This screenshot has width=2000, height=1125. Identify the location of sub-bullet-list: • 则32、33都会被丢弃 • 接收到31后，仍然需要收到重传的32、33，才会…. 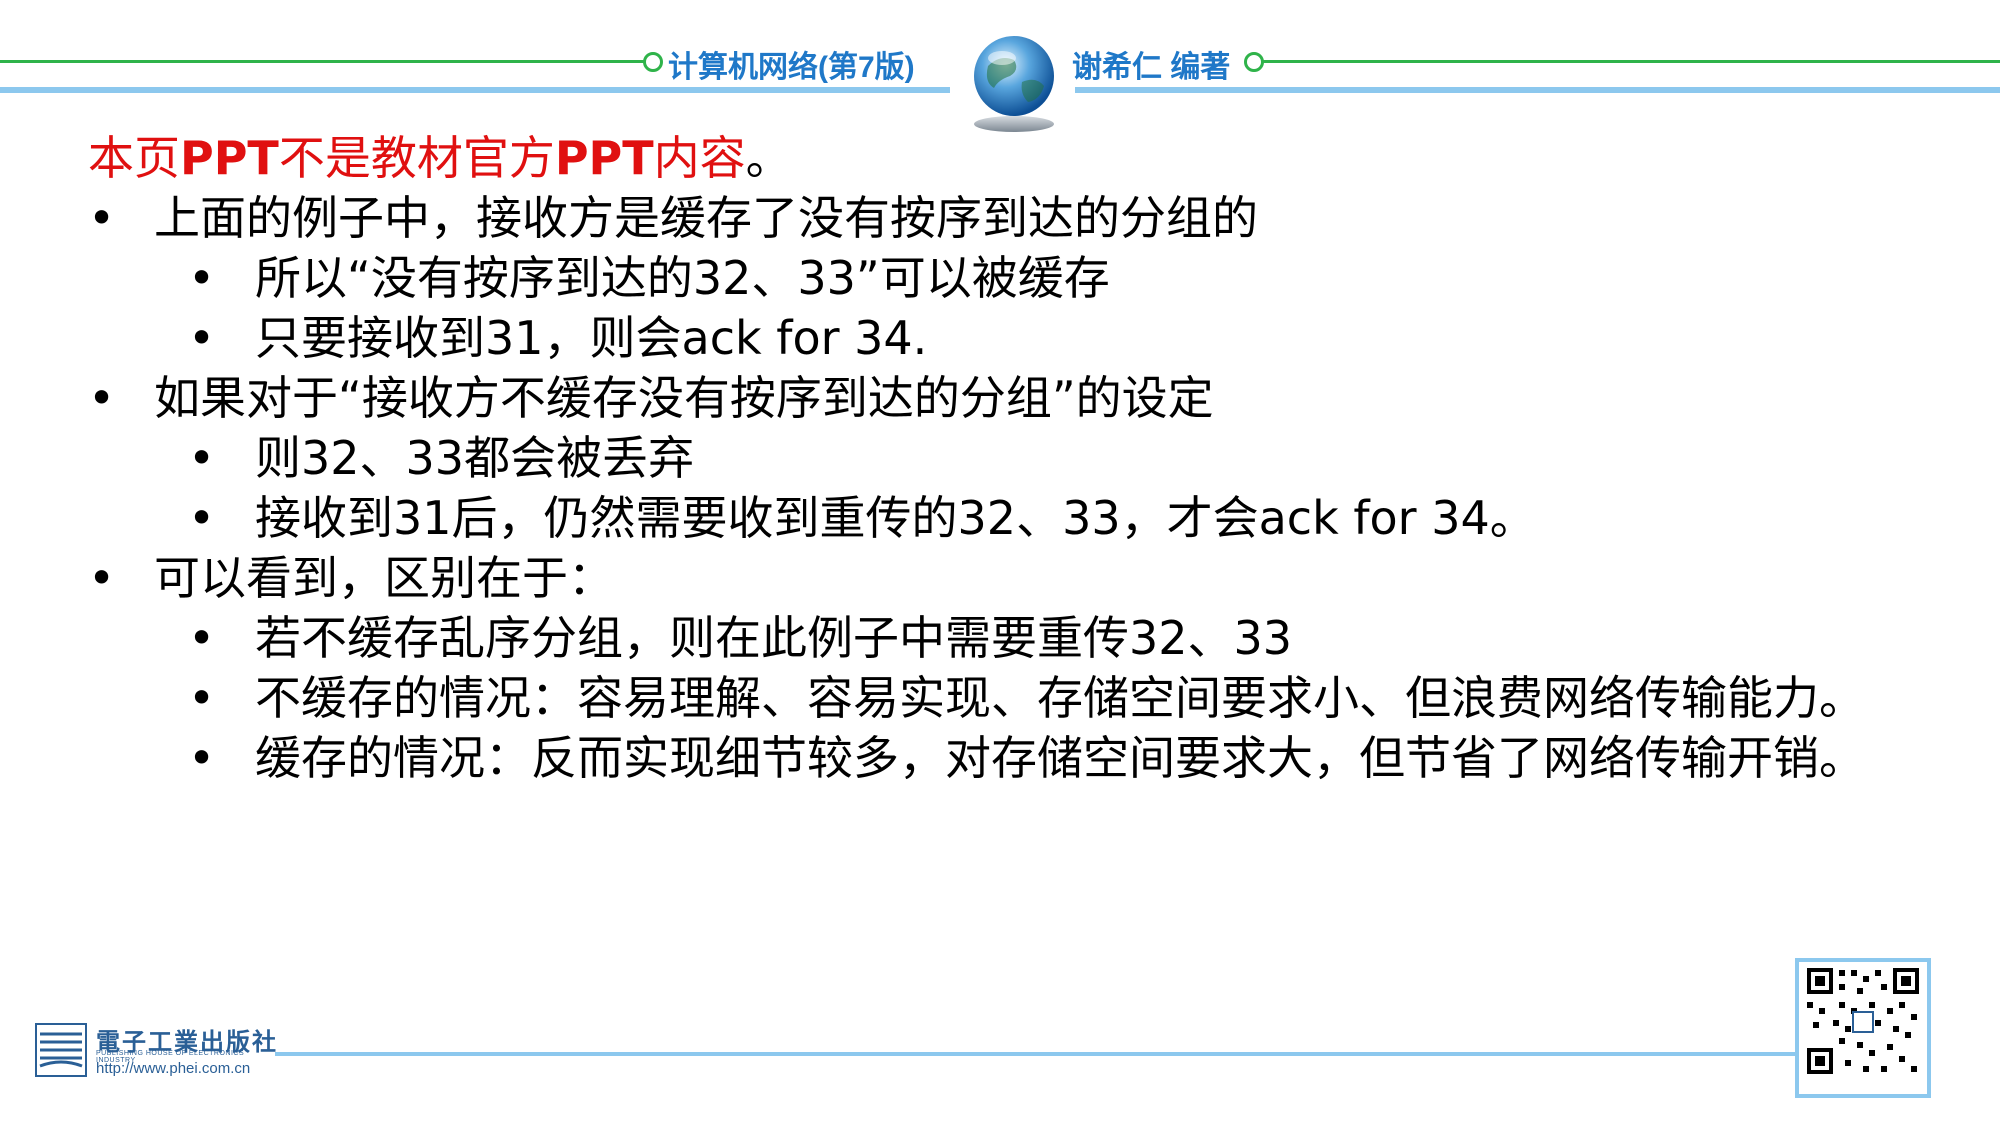
(983, 488).